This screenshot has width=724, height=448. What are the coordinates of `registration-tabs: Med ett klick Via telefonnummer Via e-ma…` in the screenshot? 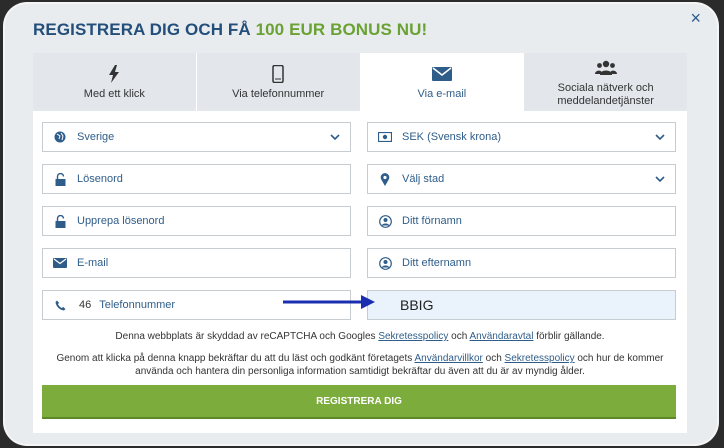 It's located at (360, 82).